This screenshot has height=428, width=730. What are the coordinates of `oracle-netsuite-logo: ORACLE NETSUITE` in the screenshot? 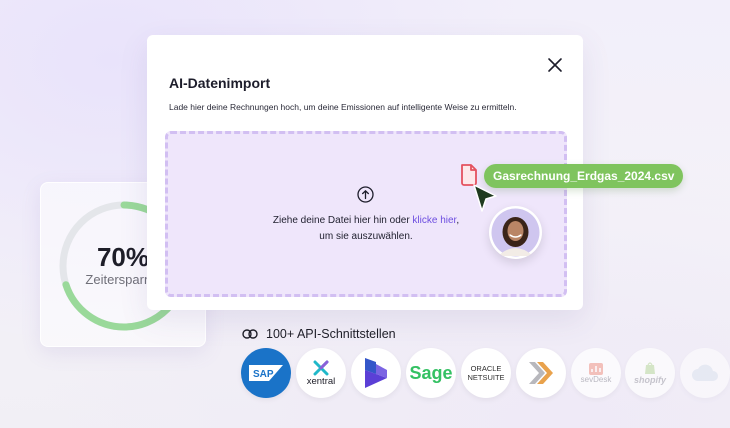 It's located at (486, 373).